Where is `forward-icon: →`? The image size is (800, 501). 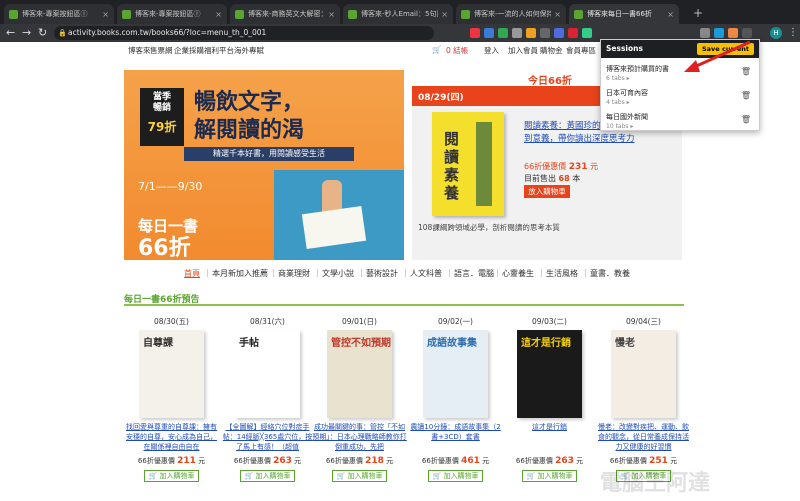 forward-icon: → is located at coordinates (26, 33).